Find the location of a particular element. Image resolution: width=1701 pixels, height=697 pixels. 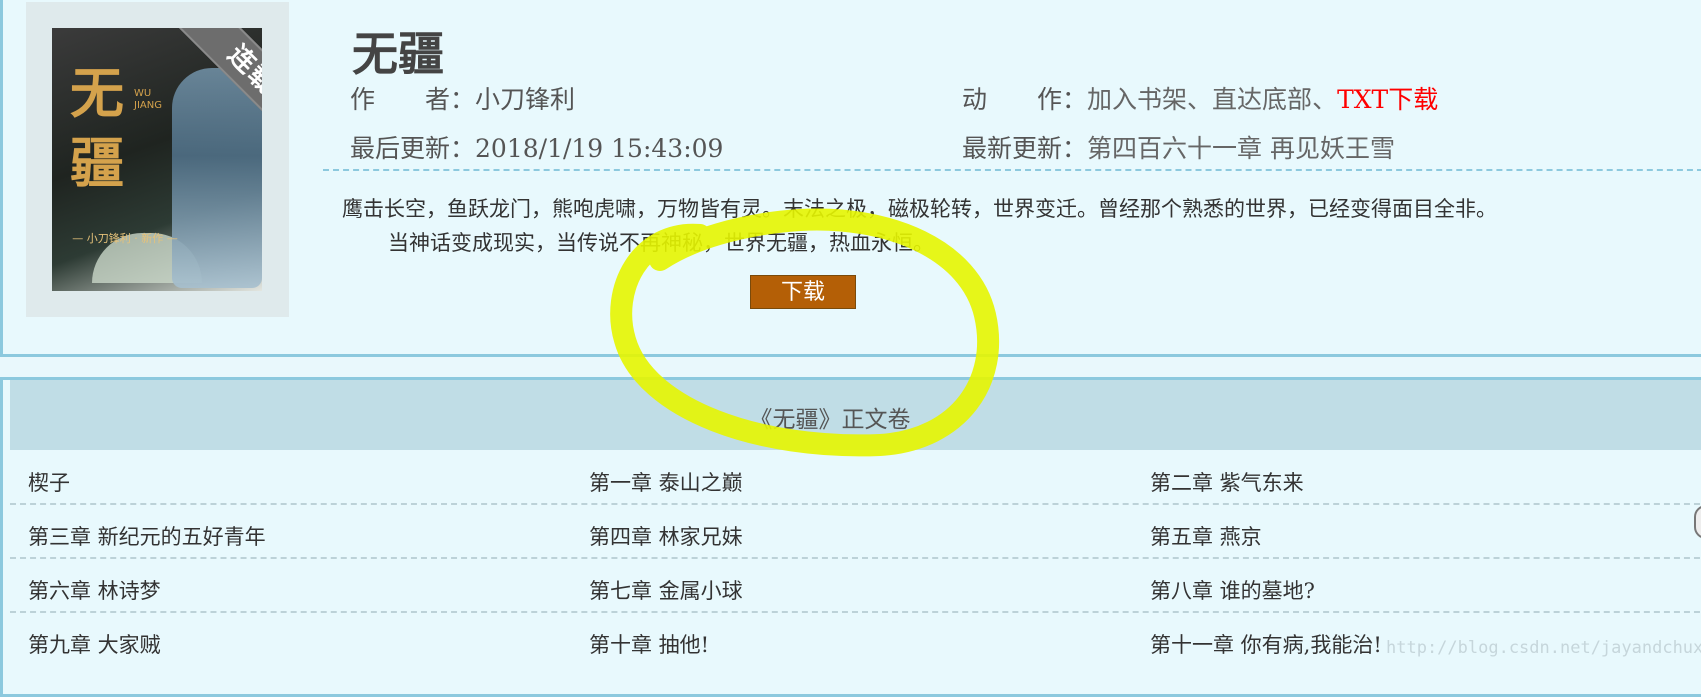

book-title: 无疆 is located at coordinates (398, 54).